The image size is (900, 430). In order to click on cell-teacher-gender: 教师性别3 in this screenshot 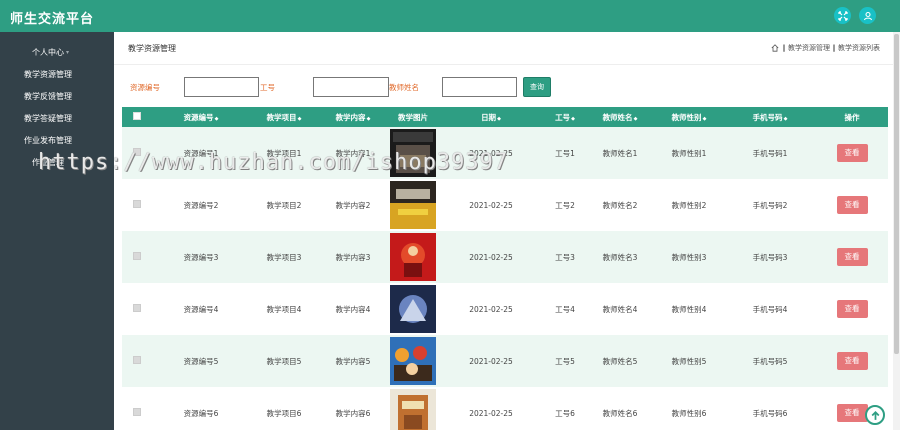, I will do `click(689, 257)`.